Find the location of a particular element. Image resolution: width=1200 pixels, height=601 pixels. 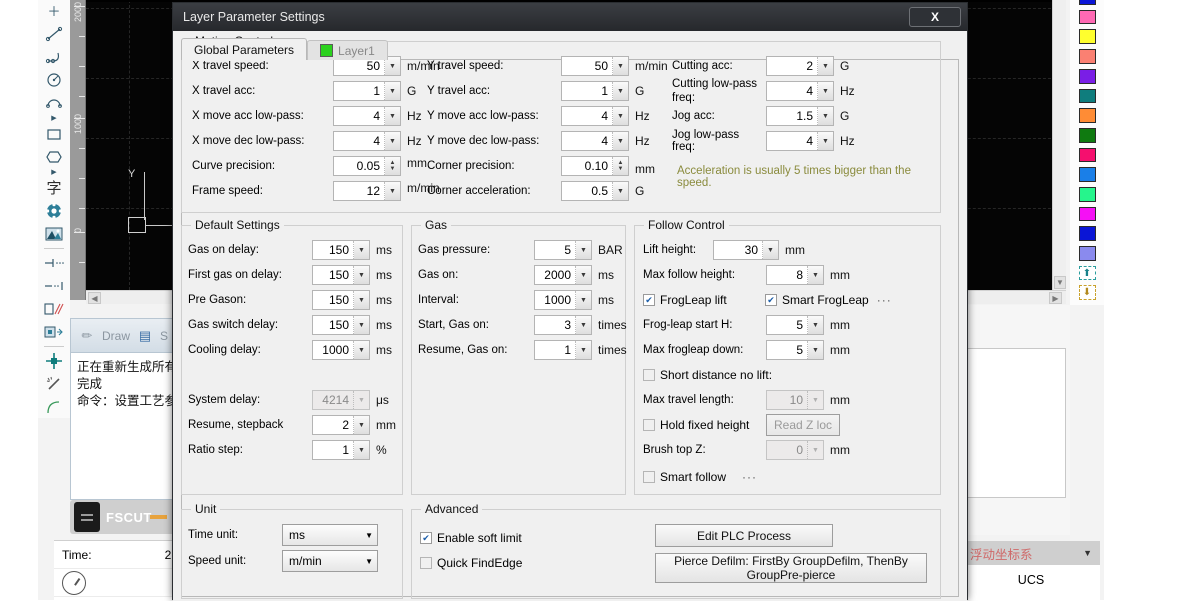

spinner-arrows-icon: ▲ ▼ is located at coordinates (620, 166).